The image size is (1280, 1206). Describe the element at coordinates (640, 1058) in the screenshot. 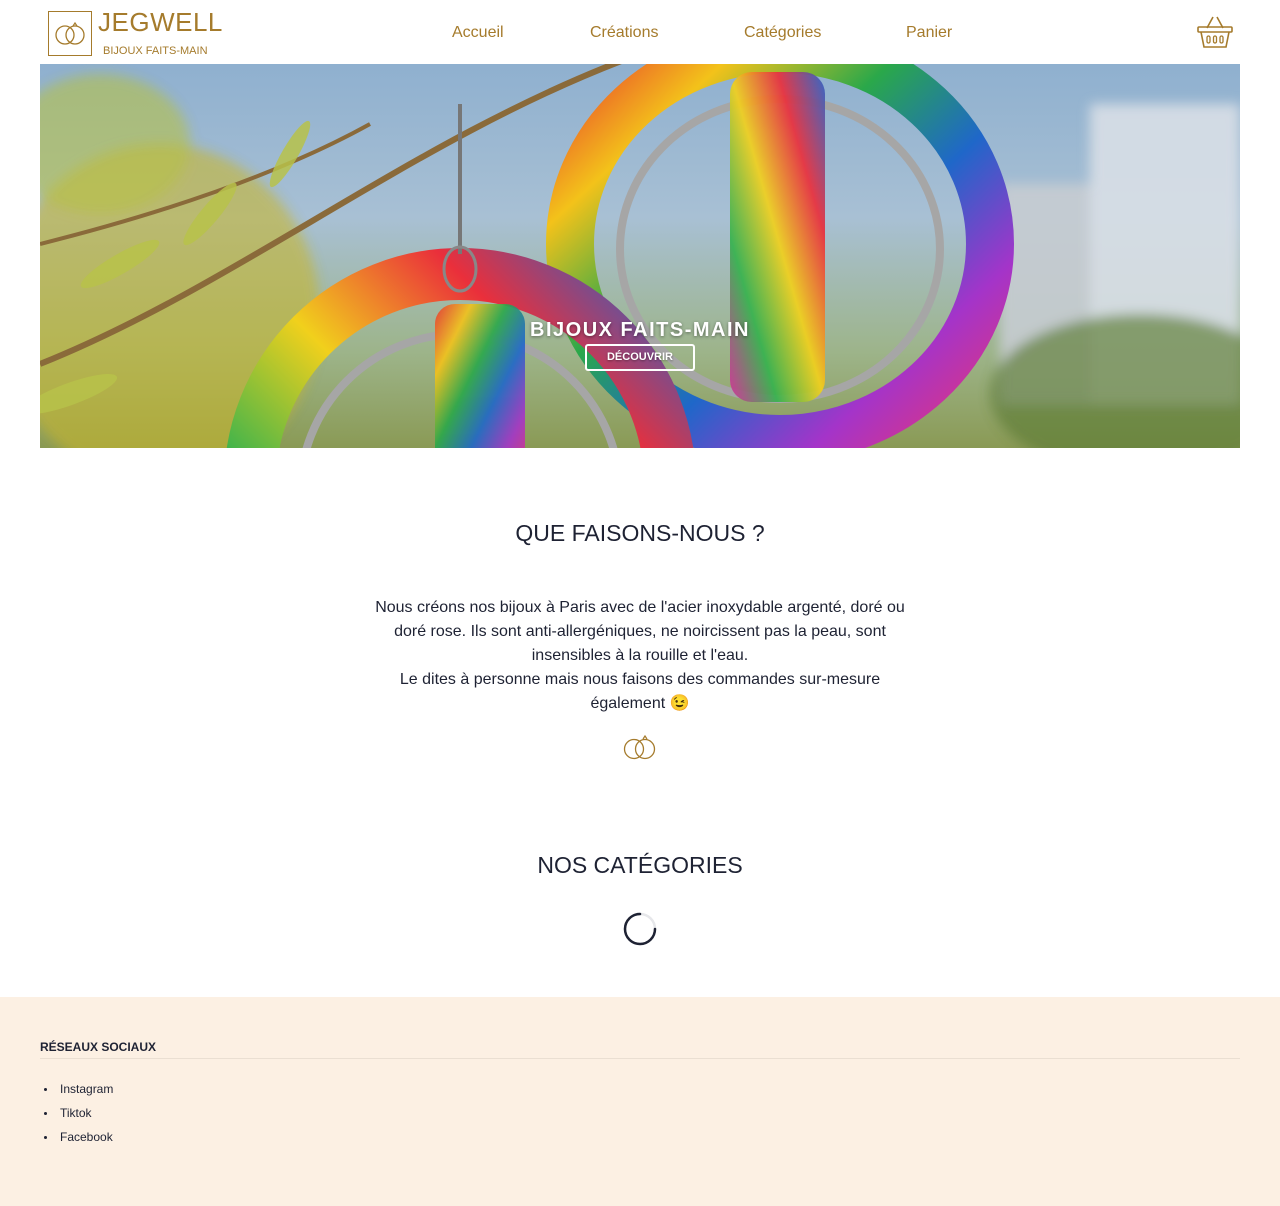

I see `footer-divider` at that location.